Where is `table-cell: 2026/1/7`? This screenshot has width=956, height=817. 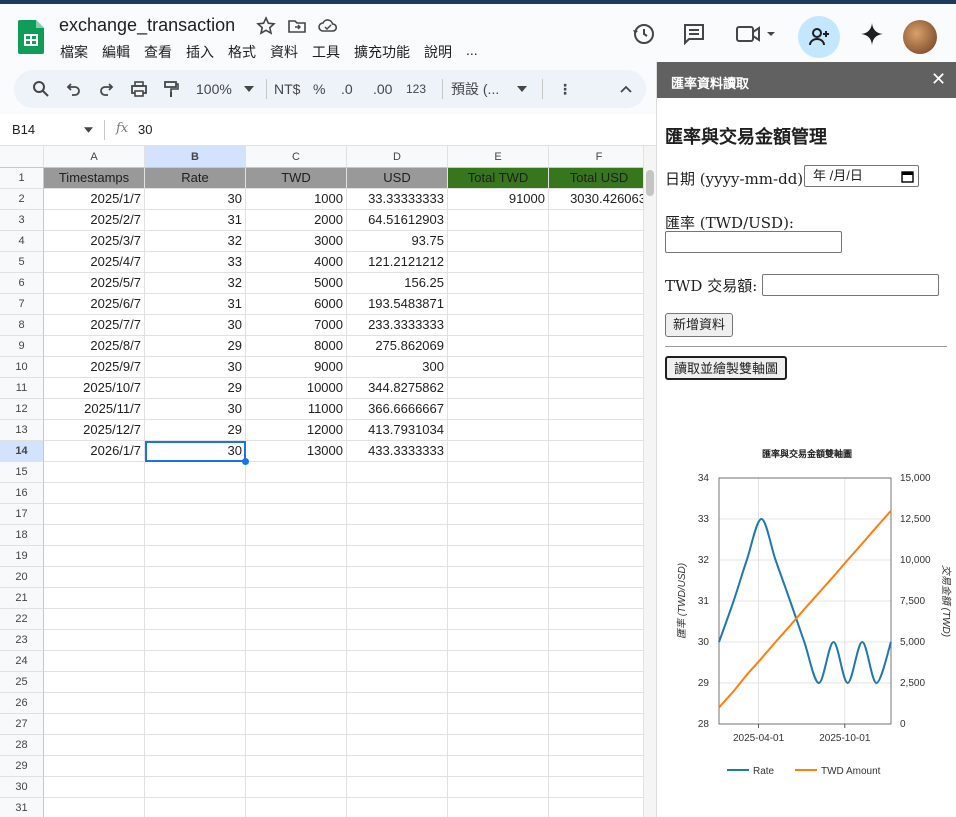
table-cell: 2026/1/7 is located at coordinates (94, 451).